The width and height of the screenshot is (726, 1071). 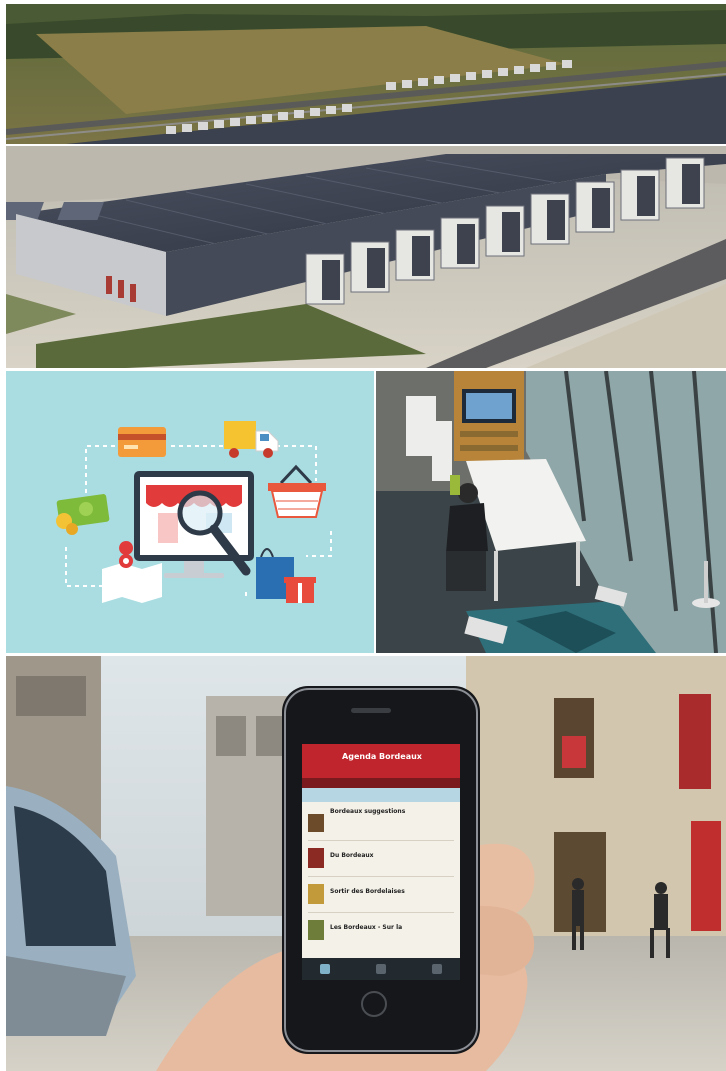 I want to click on ecommerce-illustration, so click(x=190, y=512).